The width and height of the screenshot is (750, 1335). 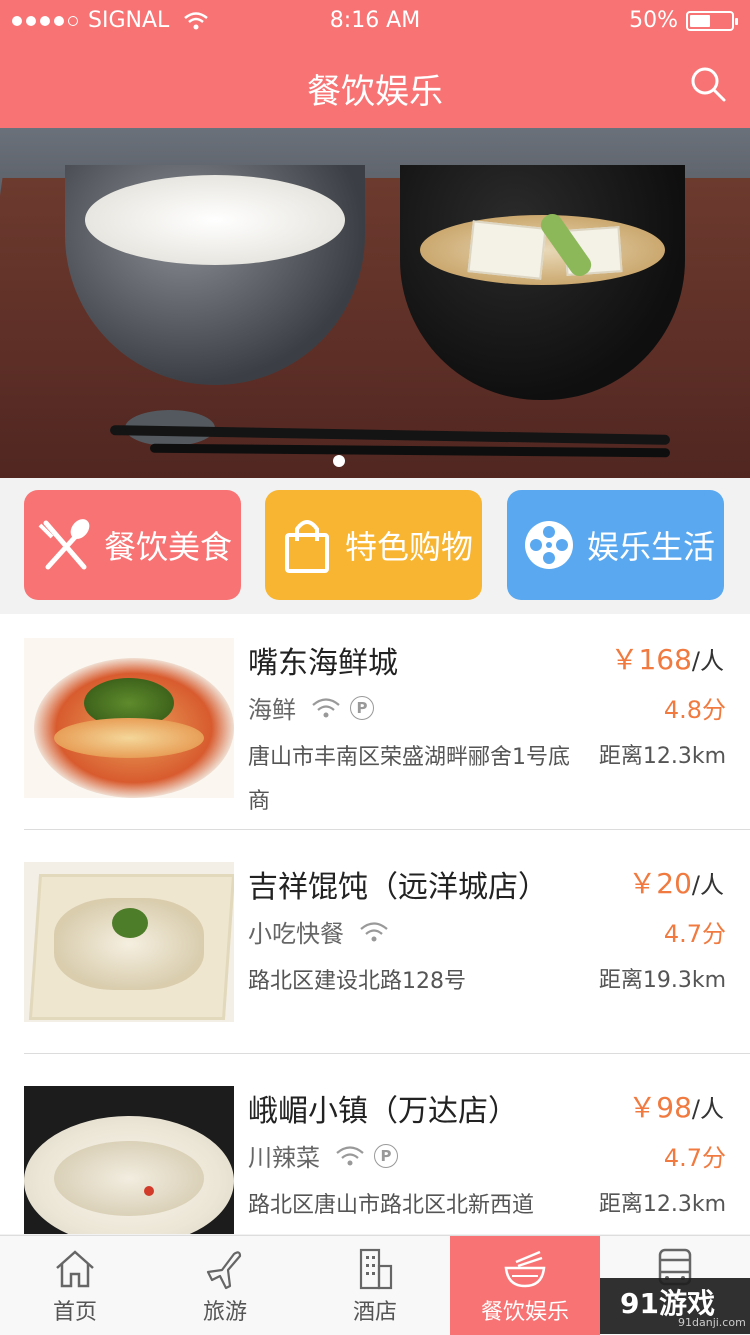 I want to click on banner-image-rice, so click(x=215, y=220).